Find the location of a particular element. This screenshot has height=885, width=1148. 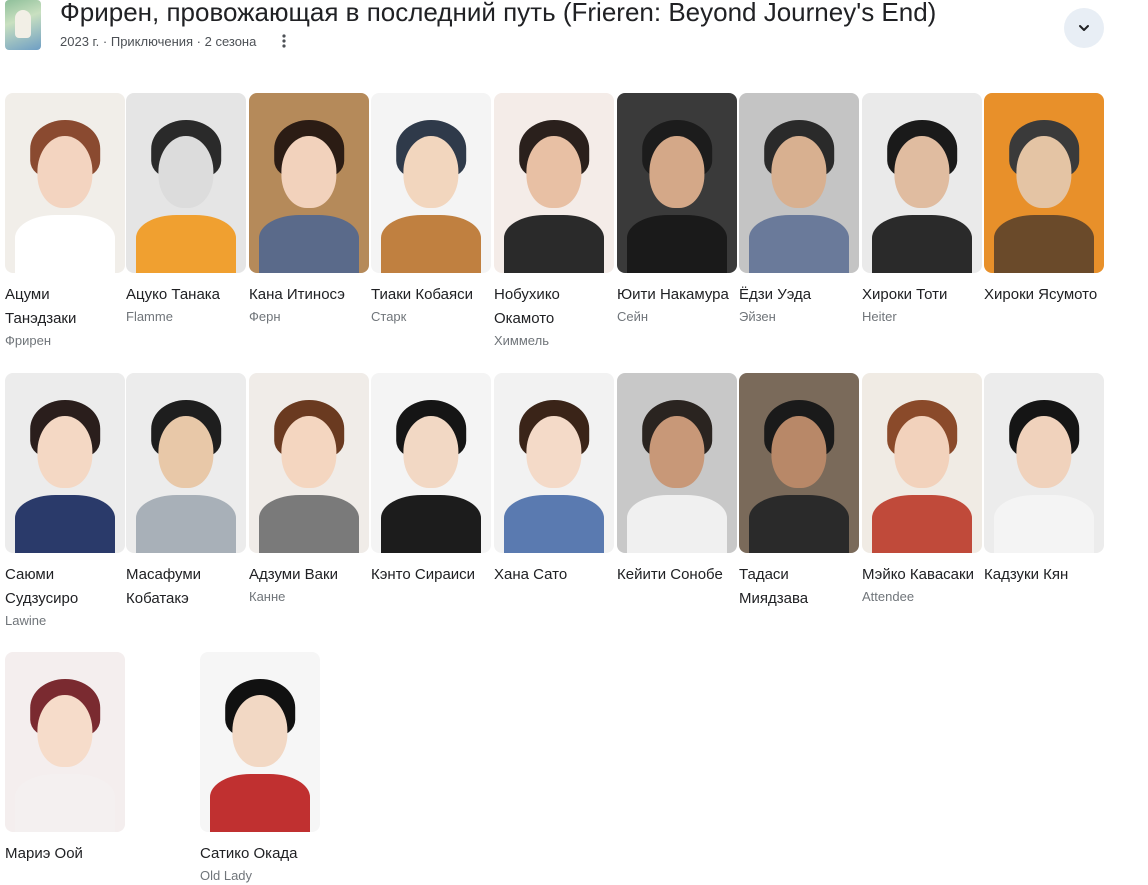

cast-name: Мэйко Кавасаки is located at coordinates (922, 575).